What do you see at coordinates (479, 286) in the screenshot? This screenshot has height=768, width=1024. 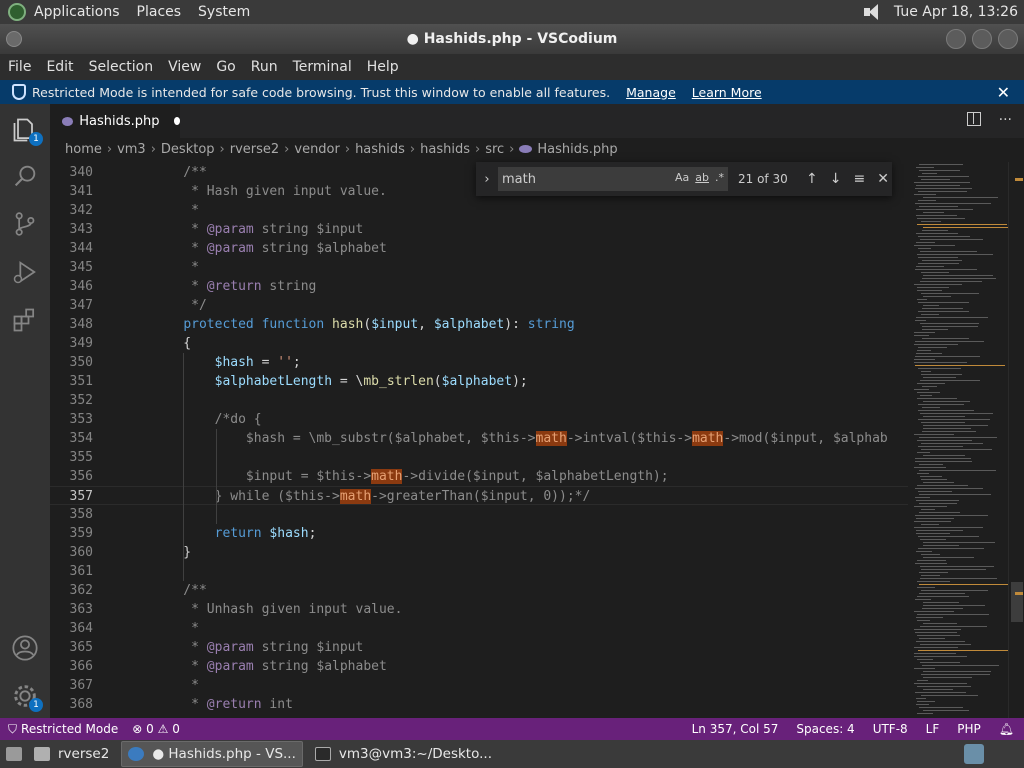 I see `code-line: 346 * @return string` at bounding box center [479, 286].